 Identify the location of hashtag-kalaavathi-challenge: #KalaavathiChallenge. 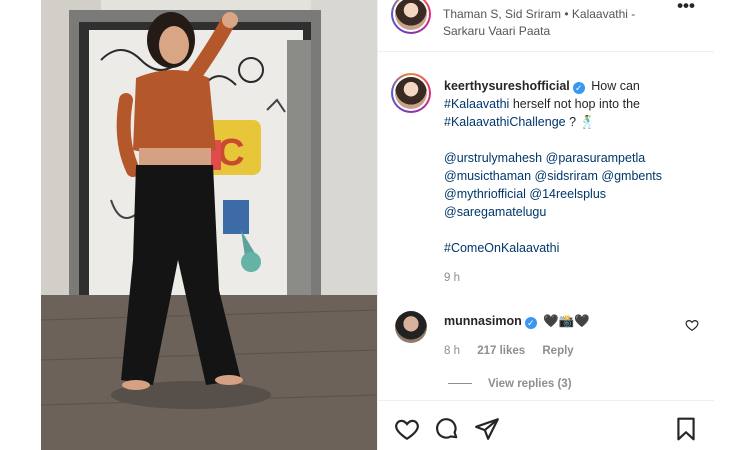
(505, 122).